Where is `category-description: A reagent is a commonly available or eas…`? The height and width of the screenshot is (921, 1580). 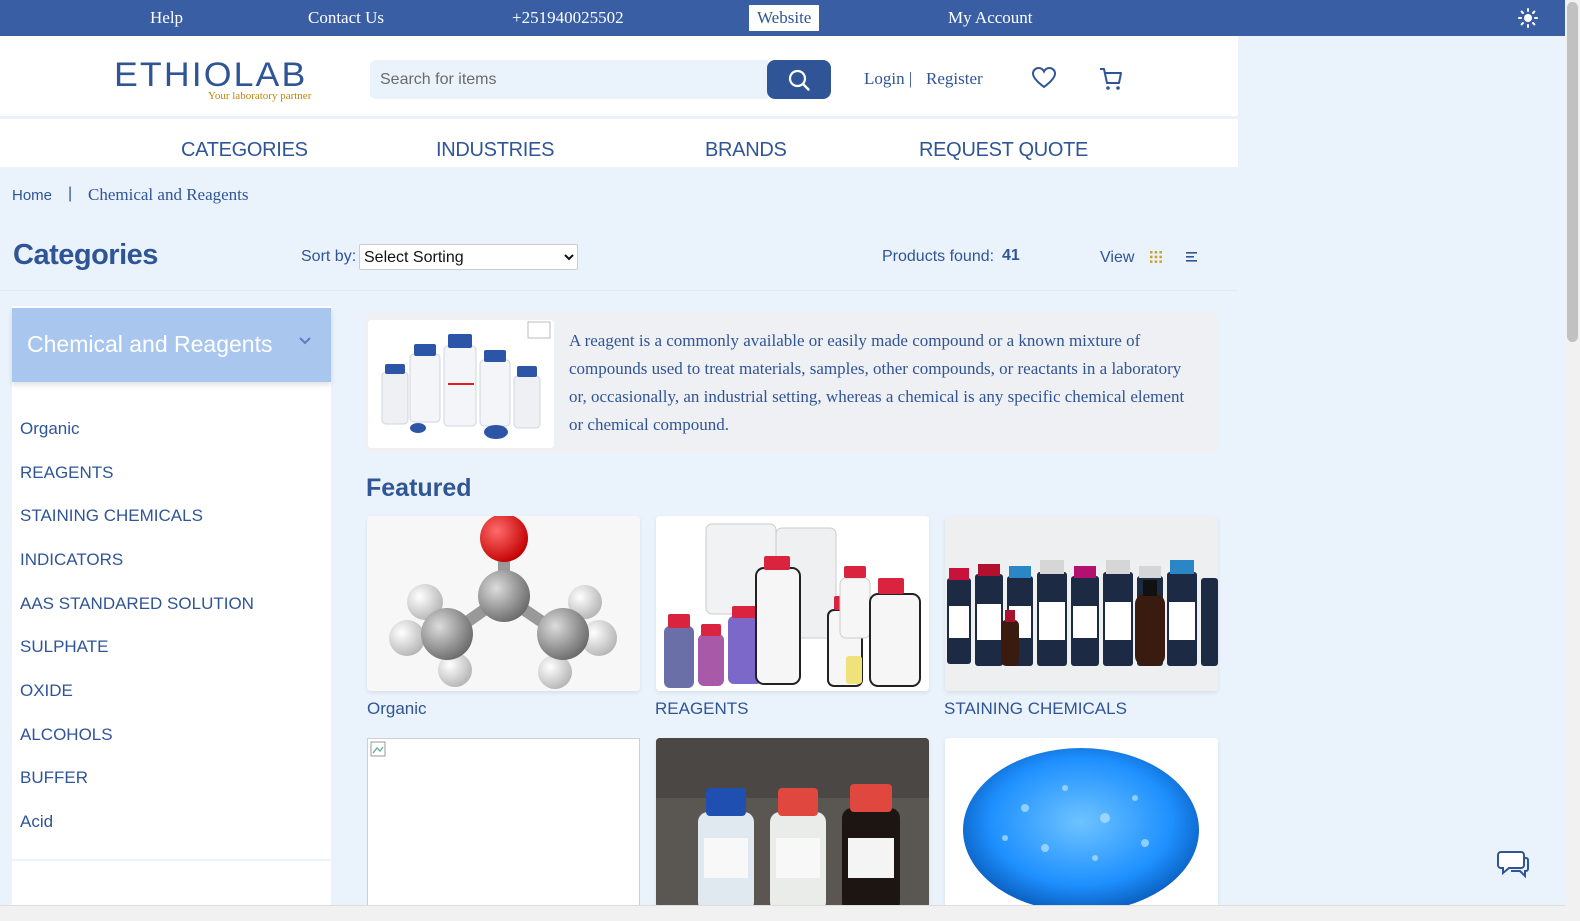 category-description: A reagent is a commonly available or eas… is located at coordinates (877, 382).